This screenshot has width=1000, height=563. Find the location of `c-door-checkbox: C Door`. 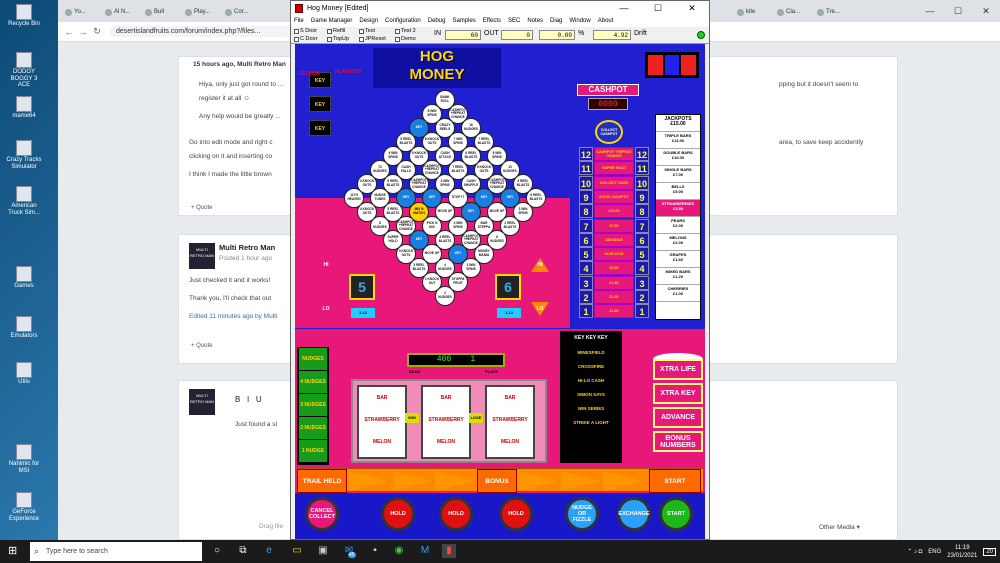

c-door-checkbox: C Door is located at coordinates (305, 39).